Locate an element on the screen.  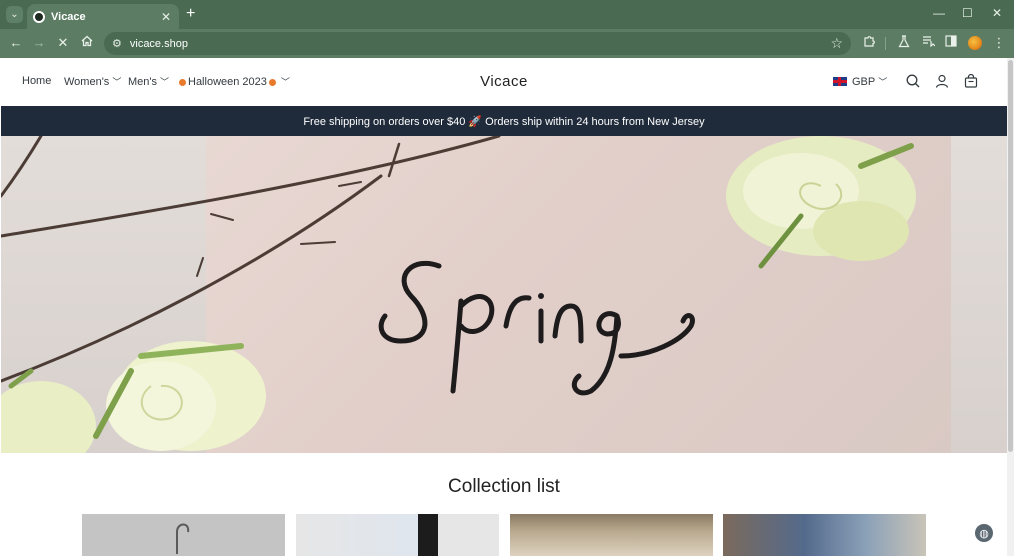
chevron-down-icon: ﹀ is located at coordinates (883, 82).